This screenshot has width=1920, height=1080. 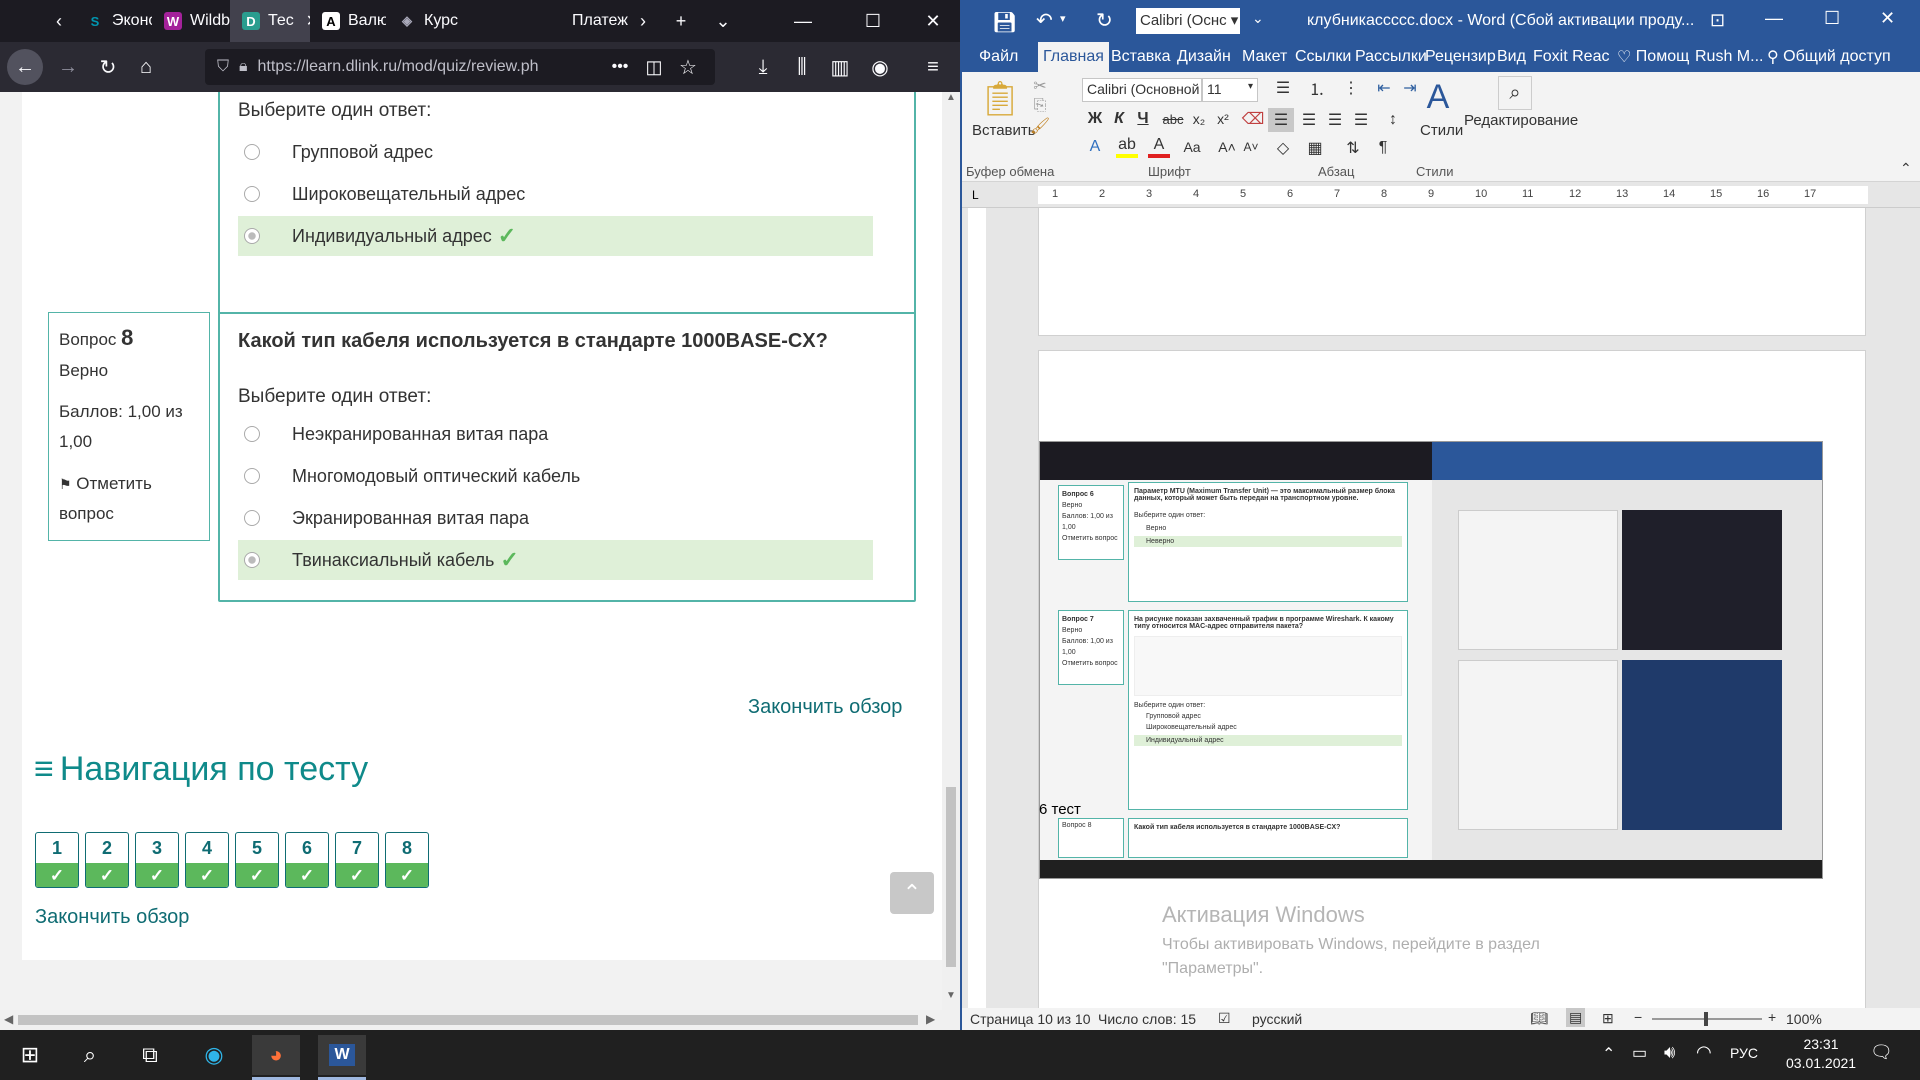 What do you see at coordinates (113, 21) in the screenshot?
I see `browser-tab: S Эконо` at bounding box center [113, 21].